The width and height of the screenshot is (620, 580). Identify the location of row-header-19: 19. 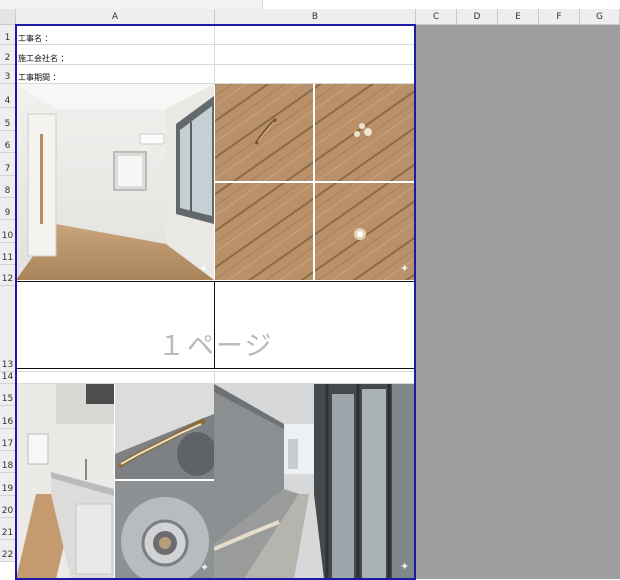
(8, 484).